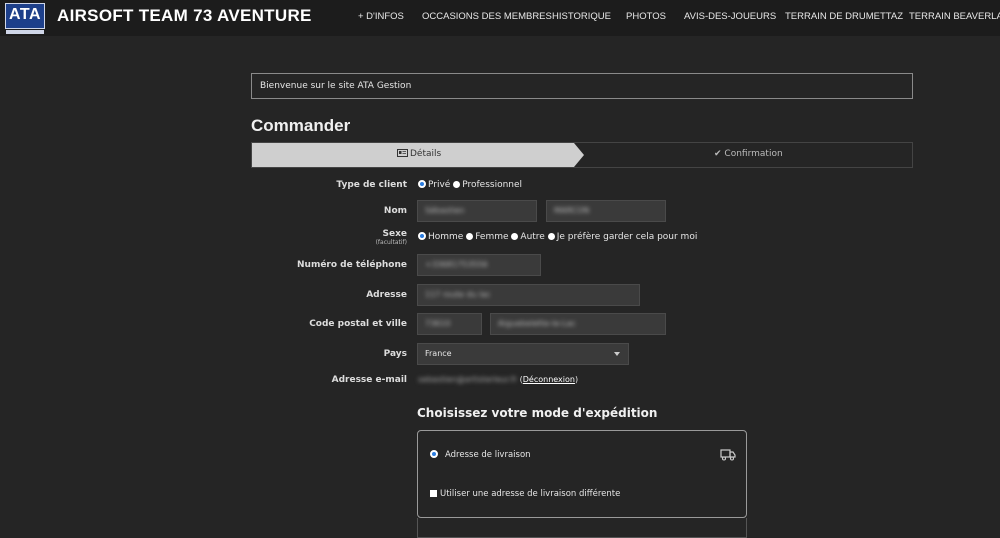 Image resolution: width=1000 pixels, height=538 pixels. What do you see at coordinates (753, 154) in the screenshot?
I see `step-confirmation-label: Confirmation` at bounding box center [753, 154].